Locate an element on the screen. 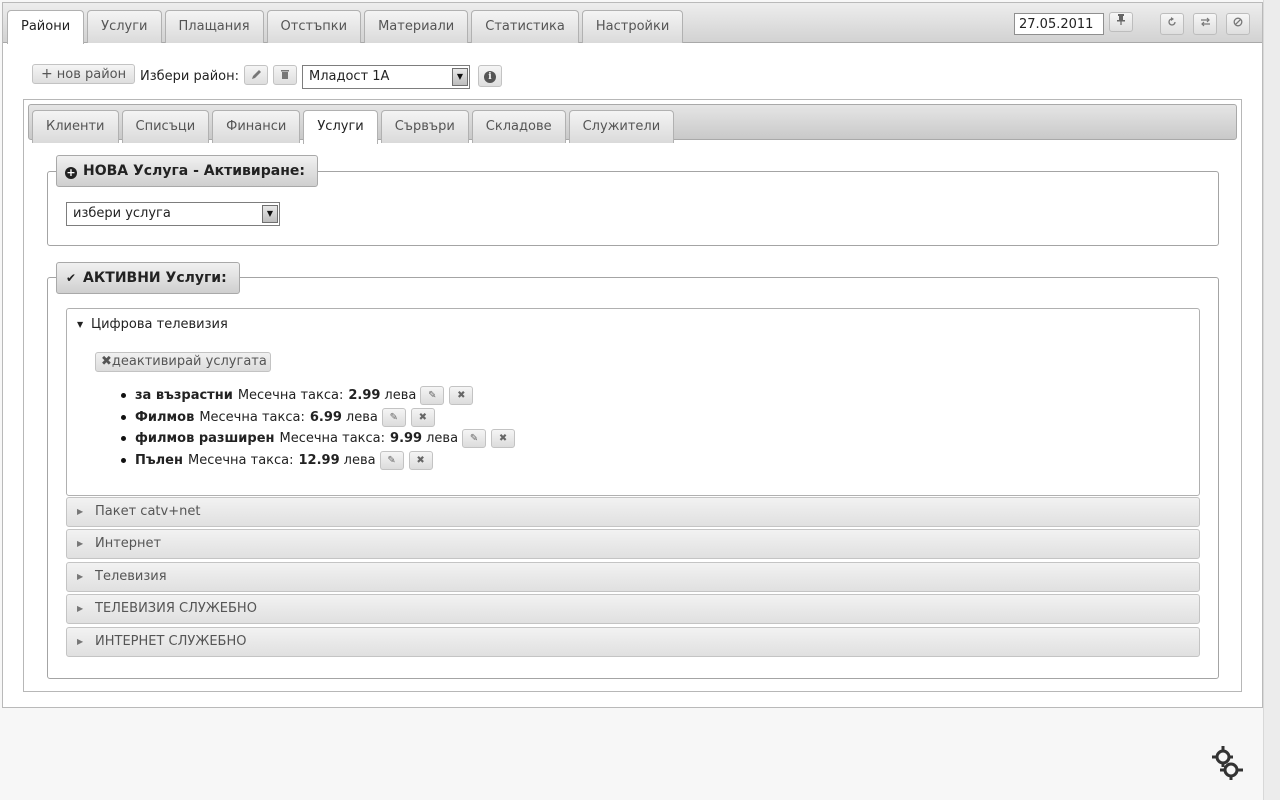  tab-services: Услуги is located at coordinates (124, 26).